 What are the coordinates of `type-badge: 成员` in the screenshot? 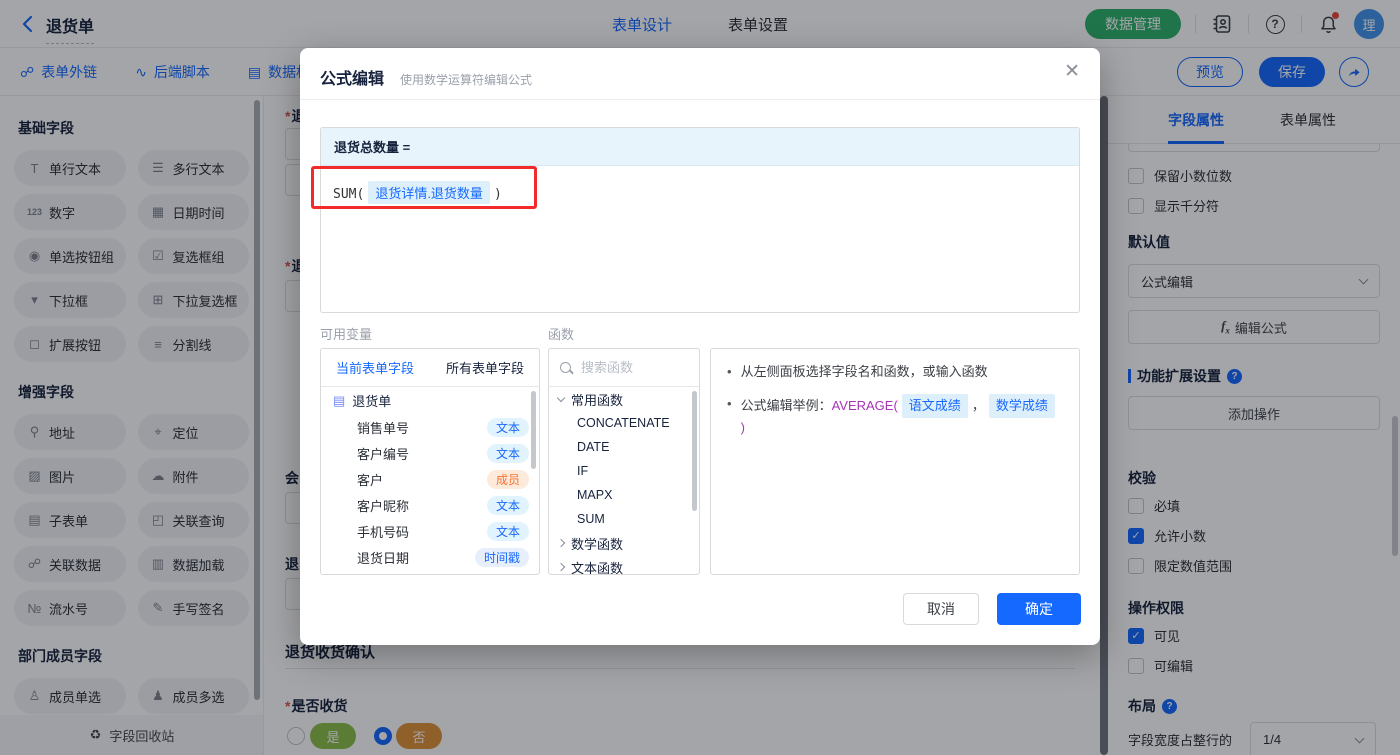 It's located at (507, 479).